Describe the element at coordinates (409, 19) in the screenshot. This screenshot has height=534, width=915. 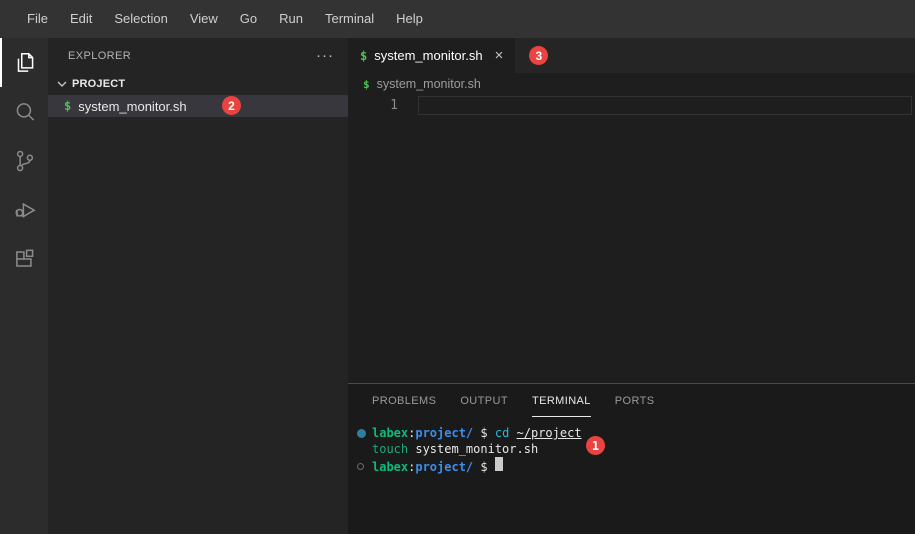
I see `menu-help: Help` at that location.